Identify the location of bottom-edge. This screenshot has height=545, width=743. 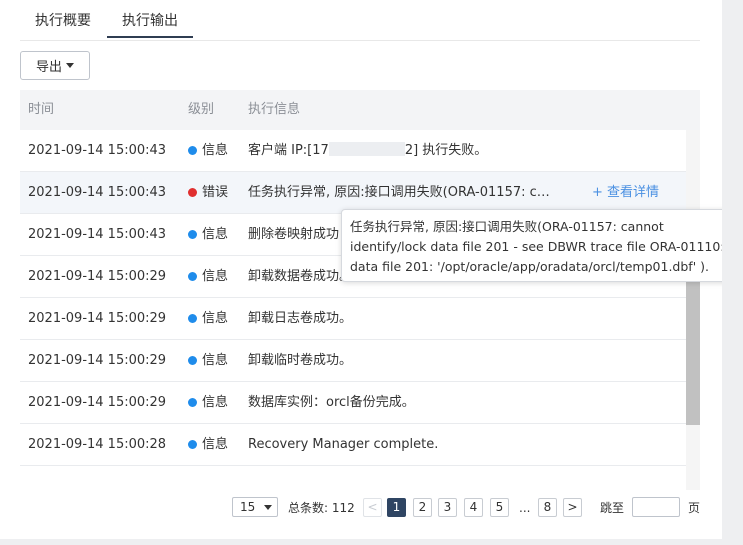
(371, 542).